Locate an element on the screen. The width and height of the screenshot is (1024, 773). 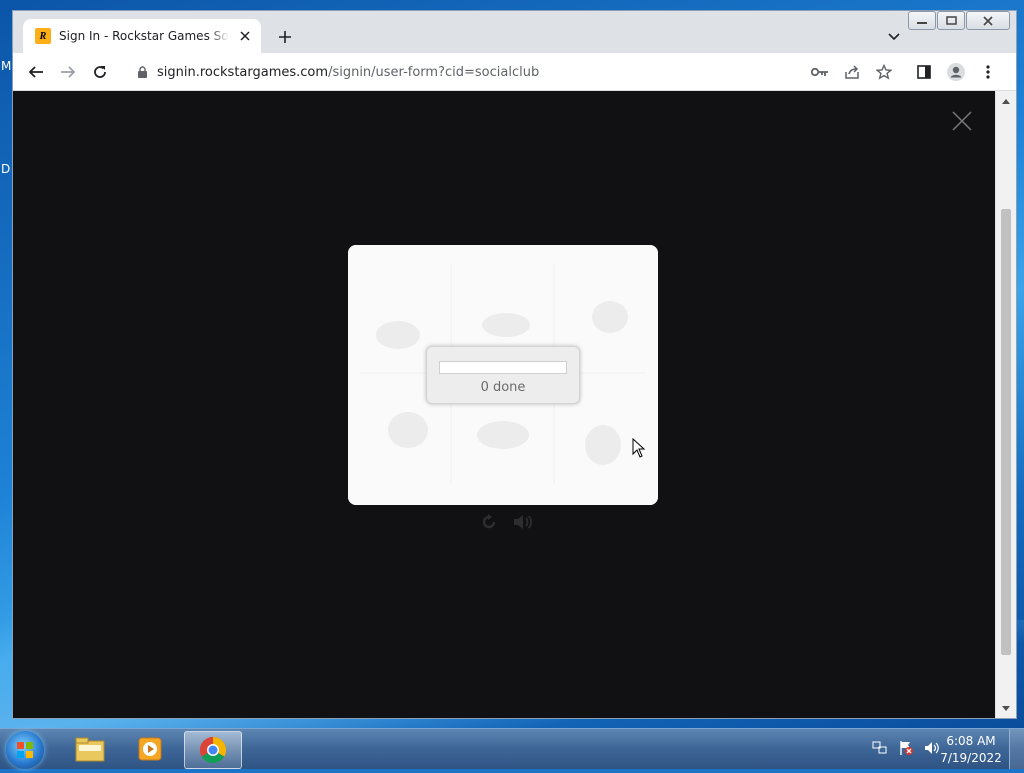
vertical-scrollbar is located at coordinates (1006, 404).